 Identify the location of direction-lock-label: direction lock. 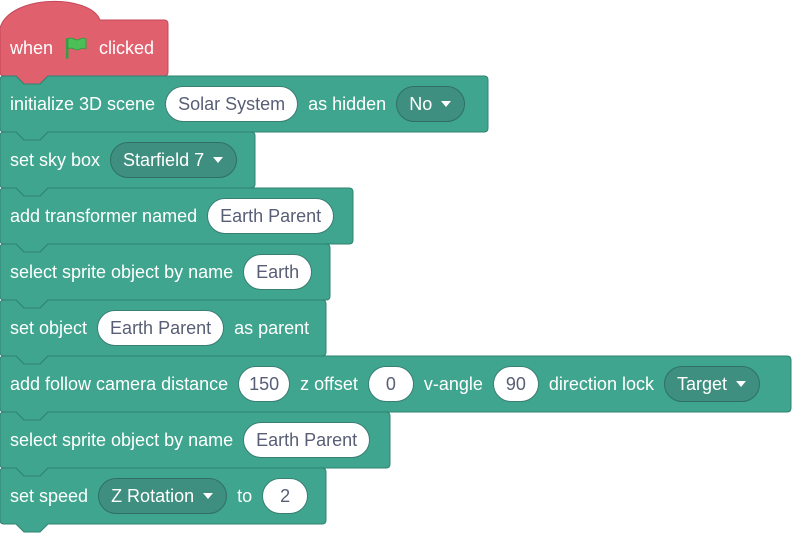
(601, 383).